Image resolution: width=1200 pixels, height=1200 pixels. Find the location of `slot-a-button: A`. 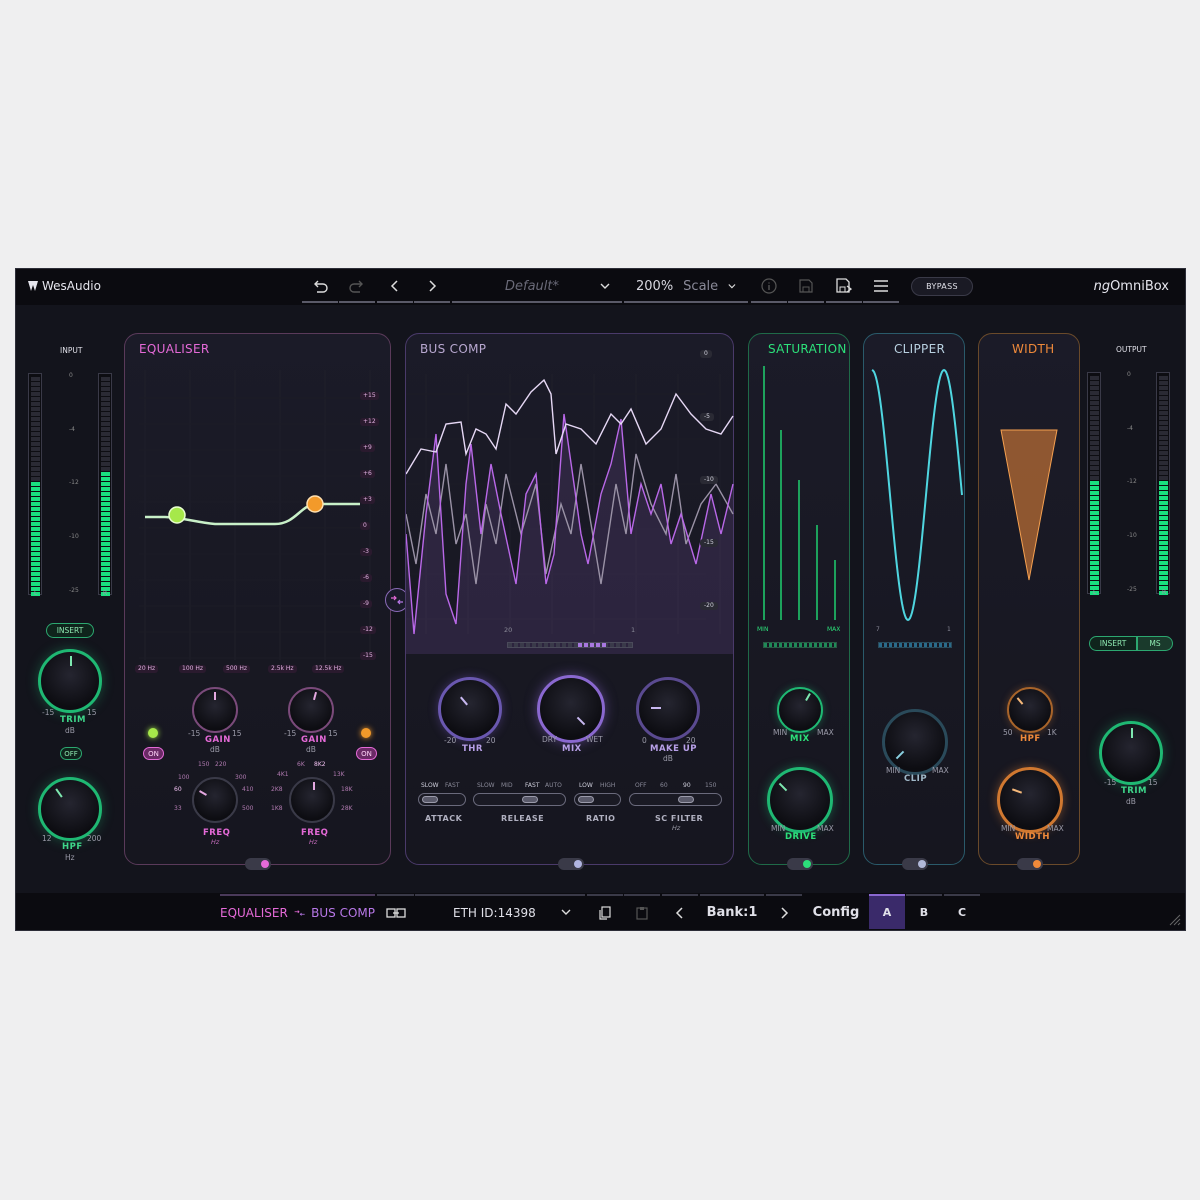

slot-a-button: A is located at coordinates (887, 911).